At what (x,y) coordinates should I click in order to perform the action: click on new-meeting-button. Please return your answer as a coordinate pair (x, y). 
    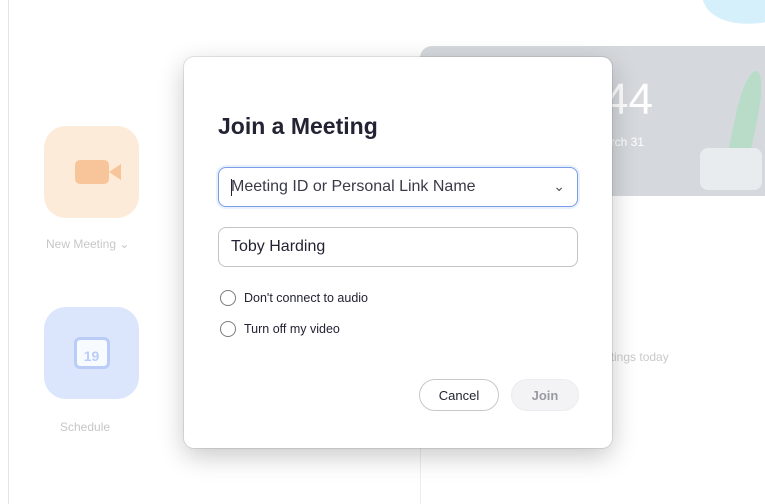
    Looking at the image, I should click on (91, 172).